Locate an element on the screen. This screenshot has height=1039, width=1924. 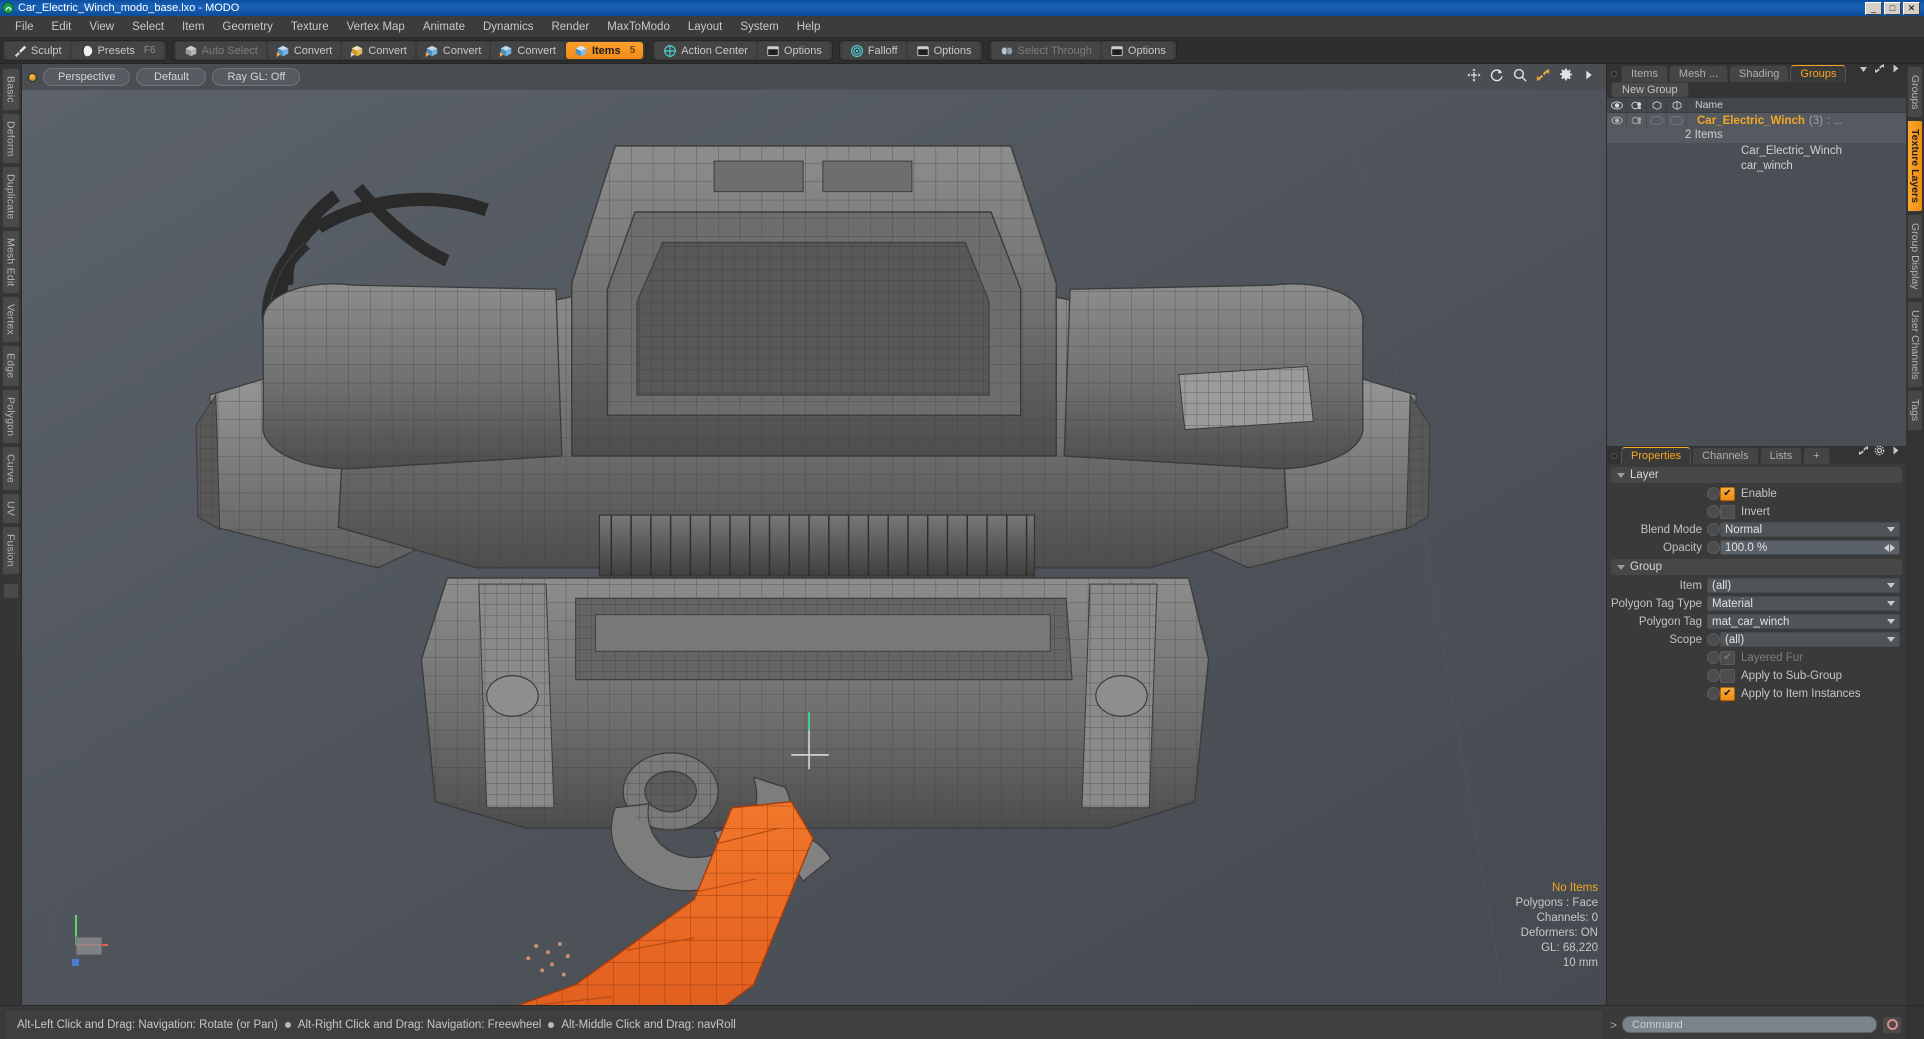
pan-icon is located at coordinates (1474, 77).